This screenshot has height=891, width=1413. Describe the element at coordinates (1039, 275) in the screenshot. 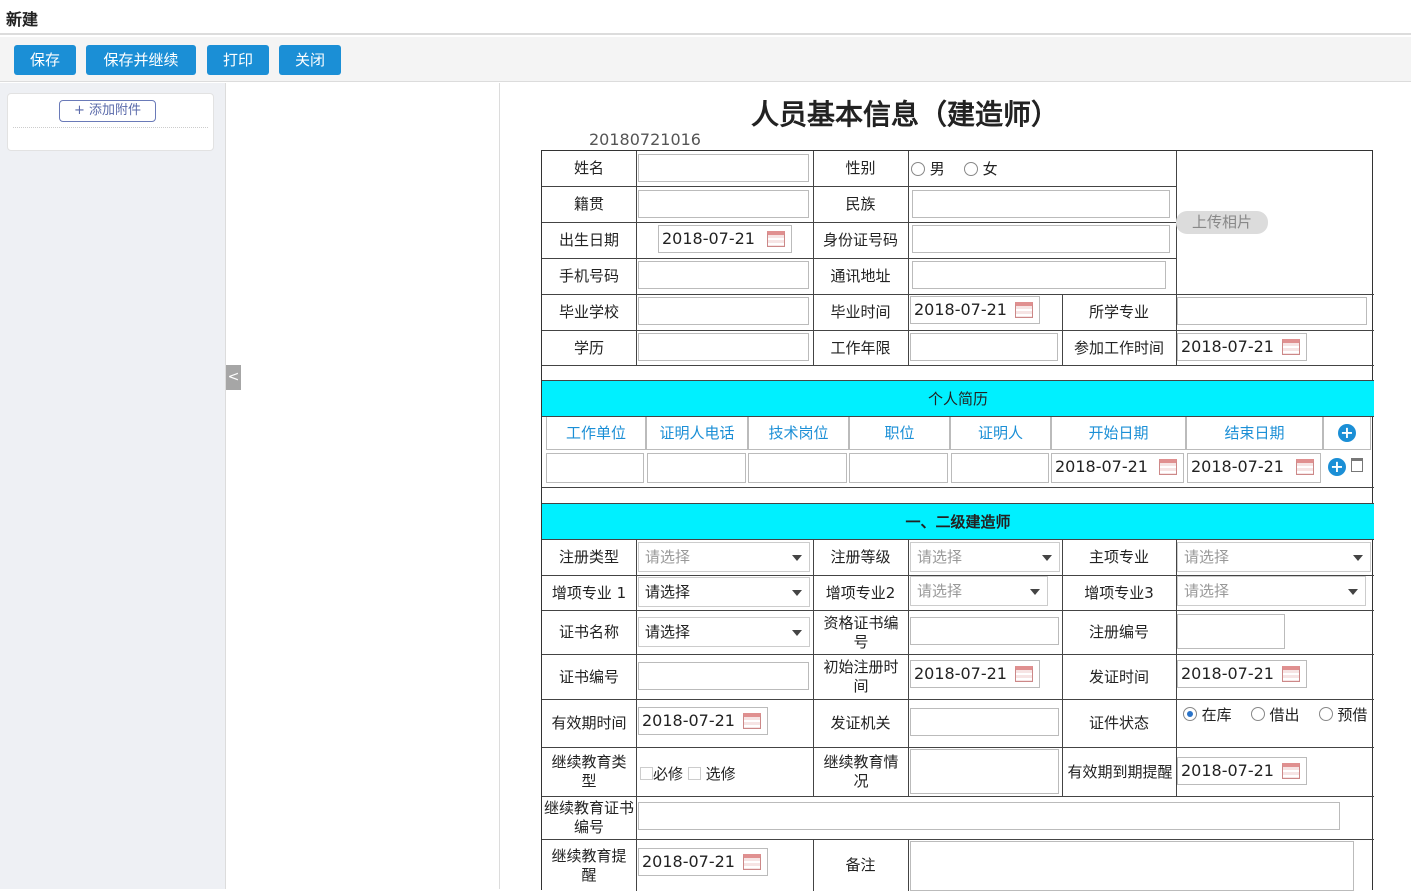

I see `address-input` at that location.